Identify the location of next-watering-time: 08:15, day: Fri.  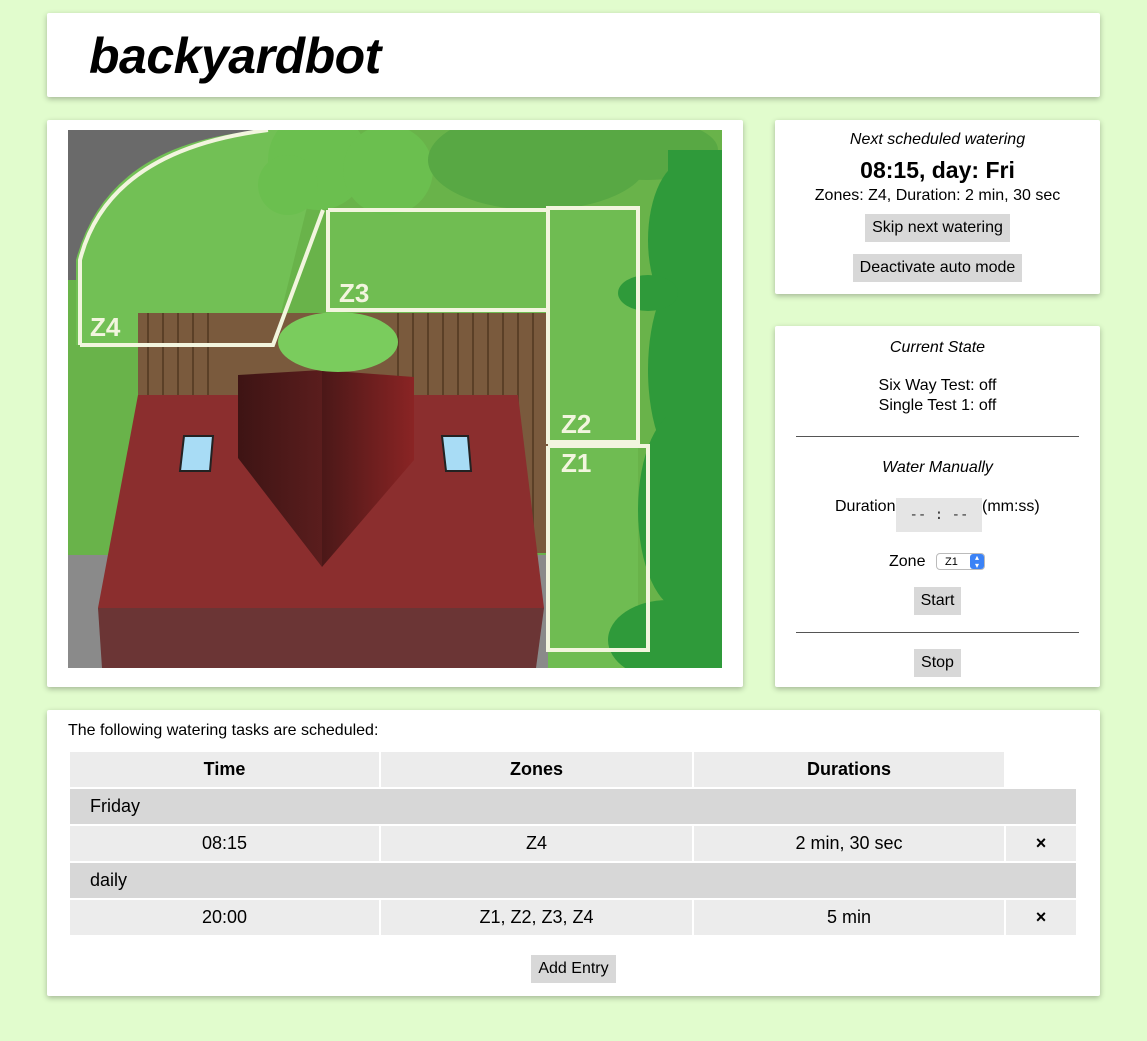
(937, 170).